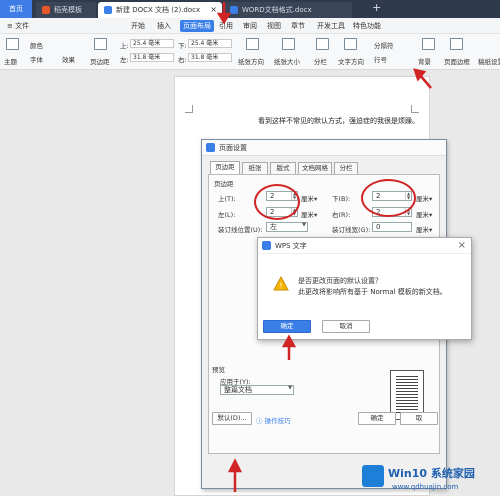 This screenshot has height=496, width=500. I want to click on watermark-logo: Win10 系统家园 www.qdhuajin.com, so click(431, 479).